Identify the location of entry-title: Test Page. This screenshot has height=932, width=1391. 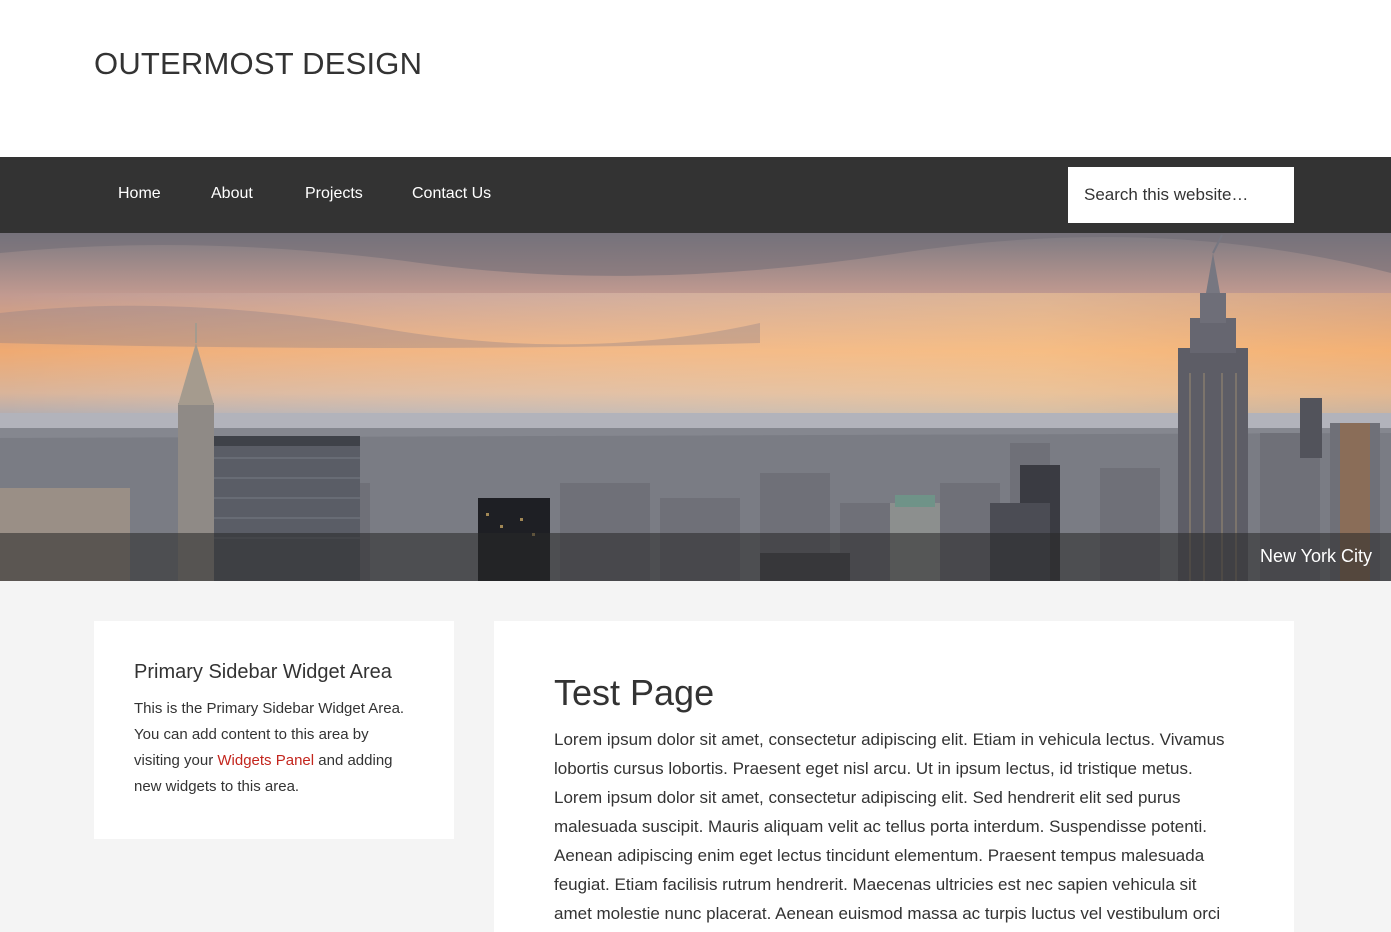
(634, 692).